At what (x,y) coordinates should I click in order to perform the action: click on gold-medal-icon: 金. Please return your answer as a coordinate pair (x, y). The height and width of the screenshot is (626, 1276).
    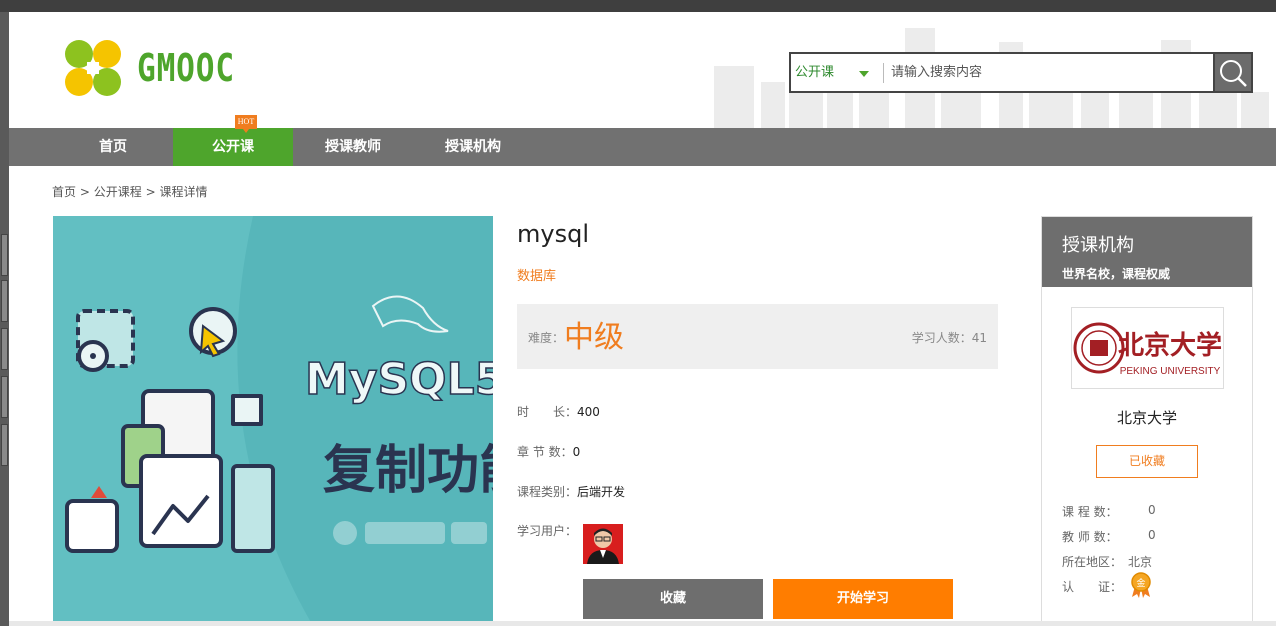
    Looking at the image, I should click on (1141, 585).